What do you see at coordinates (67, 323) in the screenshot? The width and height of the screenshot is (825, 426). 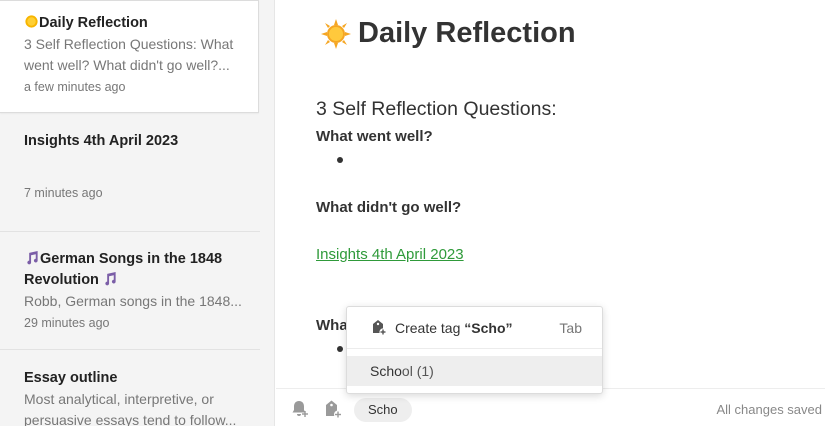 I see `note-timestamp: 29 minutes ago` at bounding box center [67, 323].